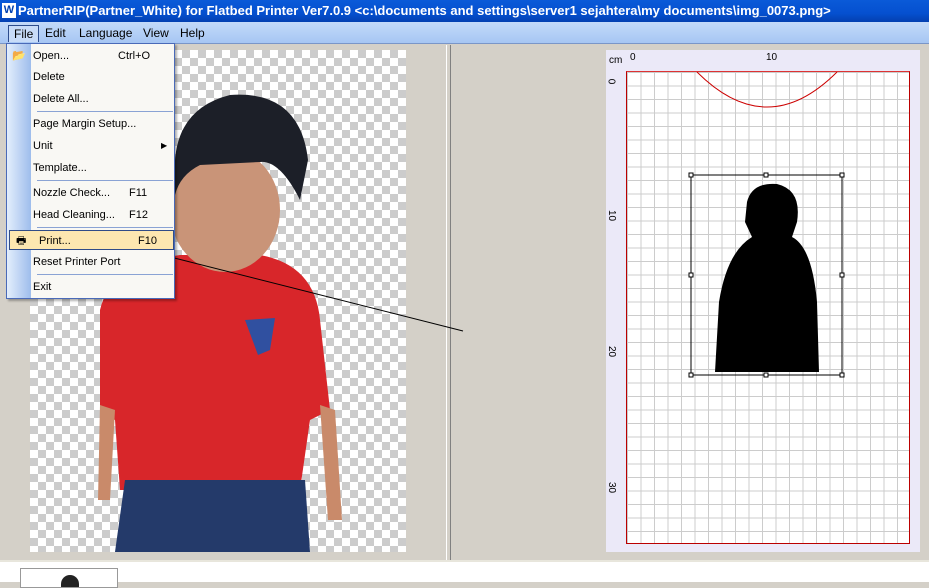  What do you see at coordinates (448, 302) in the screenshot?
I see `pane-splitter` at bounding box center [448, 302].